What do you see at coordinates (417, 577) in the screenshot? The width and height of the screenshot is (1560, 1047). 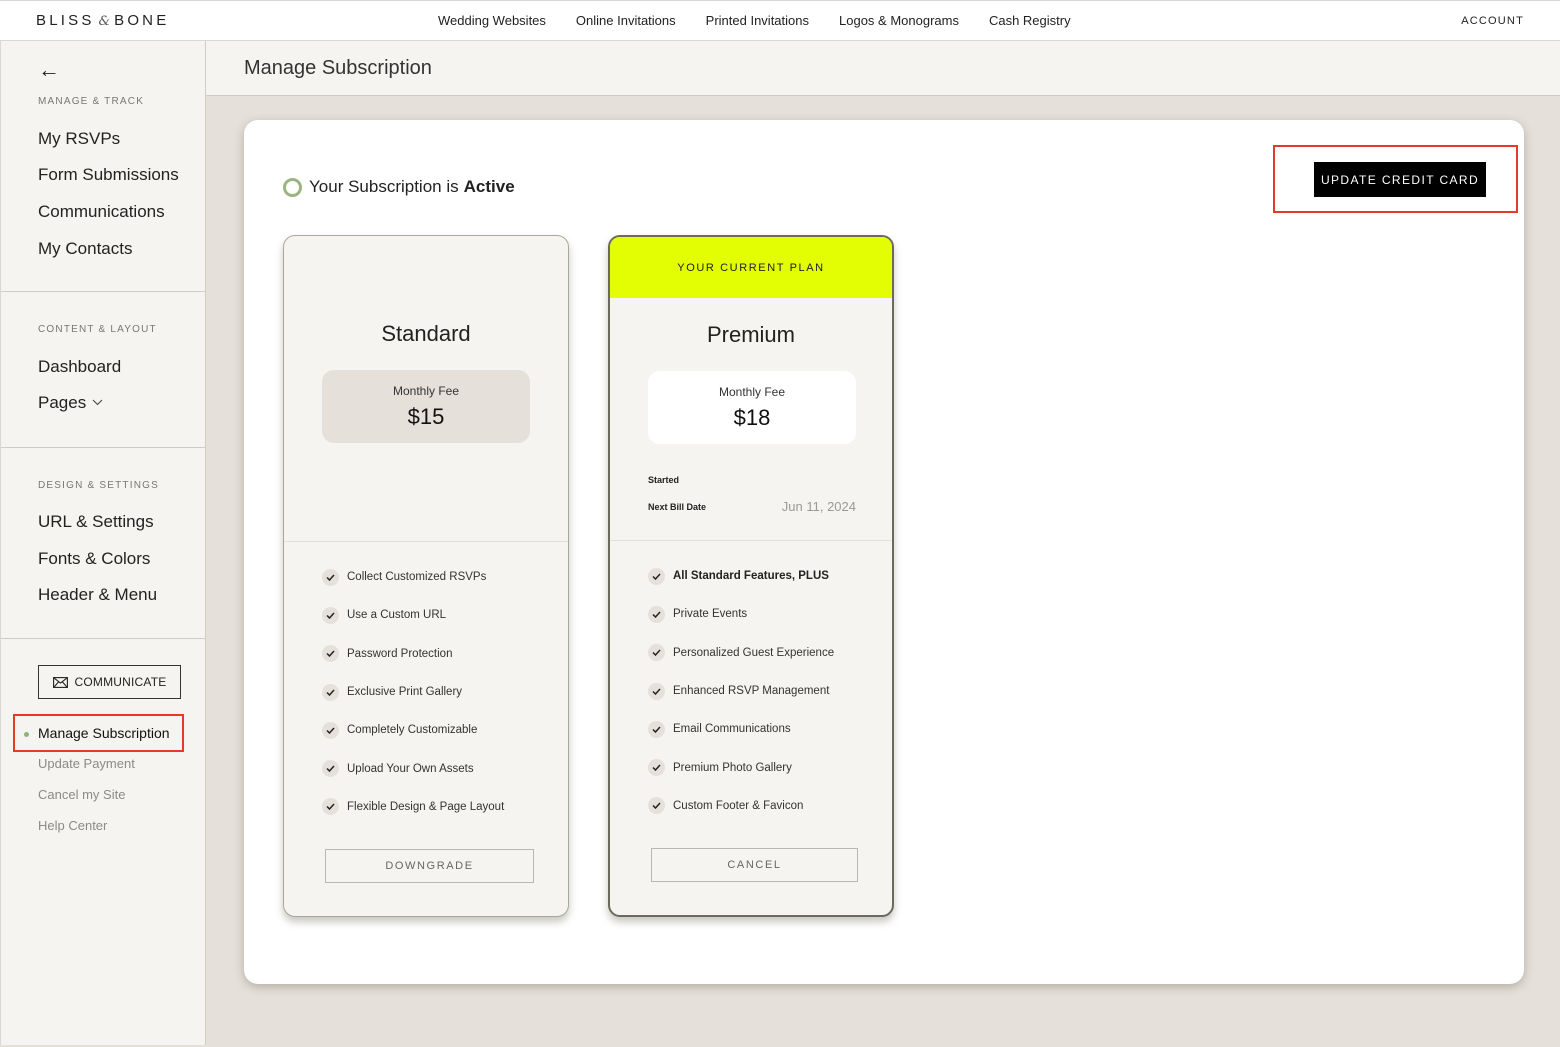 I see `feature-label: Collect Customized RSVPs` at bounding box center [417, 577].